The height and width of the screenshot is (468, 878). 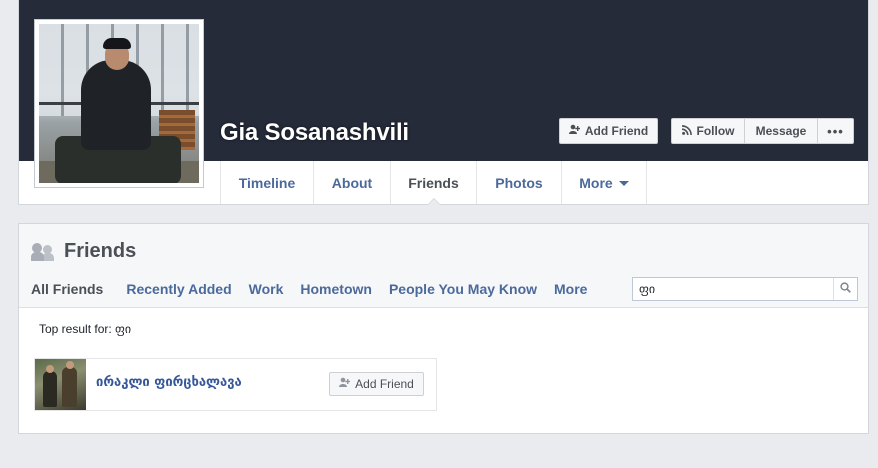 I want to click on friend-add-label: Add Friend, so click(x=384, y=384).